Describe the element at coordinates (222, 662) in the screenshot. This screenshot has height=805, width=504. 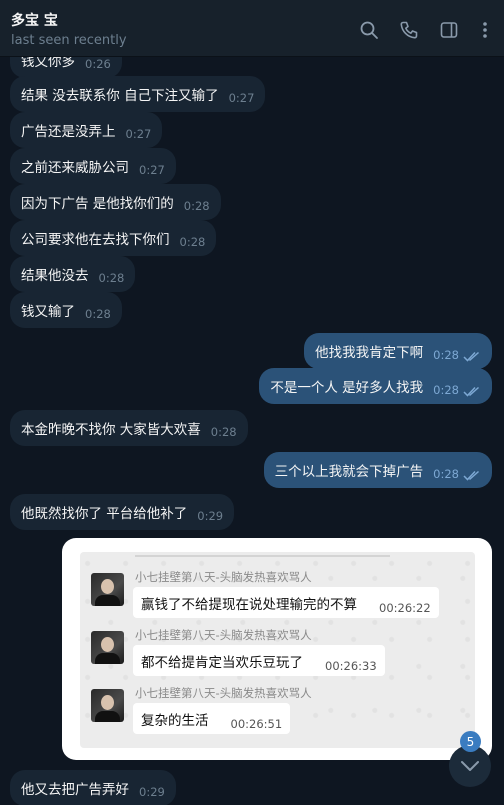
I see `screenshot-text: 都不给提肯定当欢乐豆玩了` at that location.